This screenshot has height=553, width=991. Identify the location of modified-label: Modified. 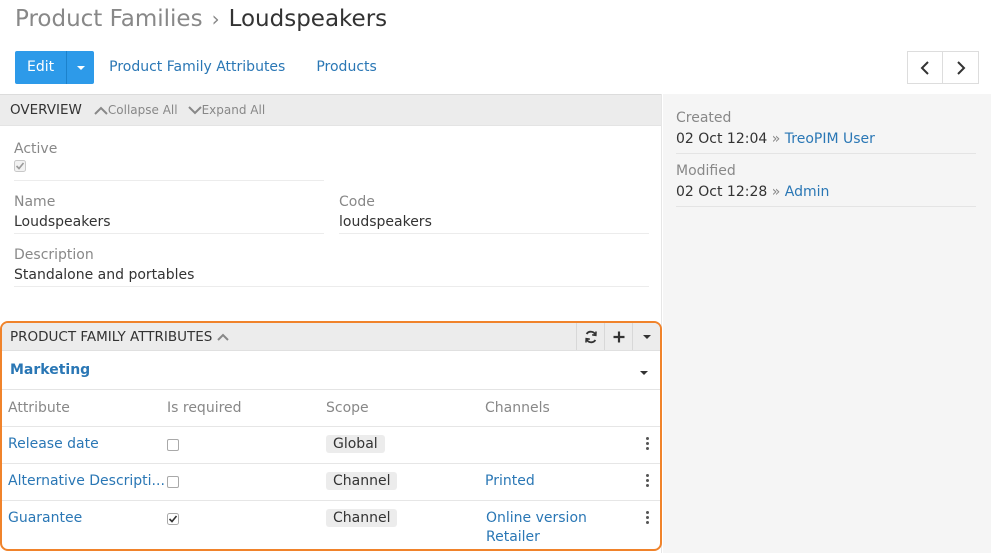
(706, 171).